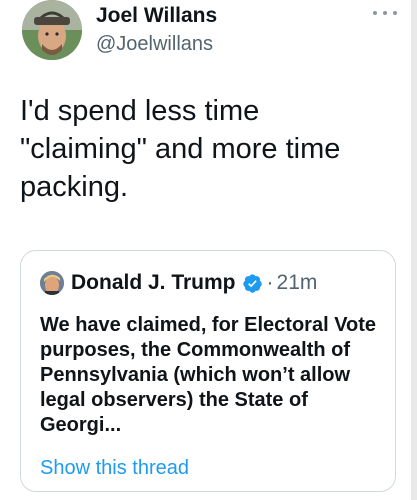 Image resolution: width=417 pixels, height=500 pixels. What do you see at coordinates (252, 283) in the screenshot?
I see `verified-badge-icon` at bounding box center [252, 283].